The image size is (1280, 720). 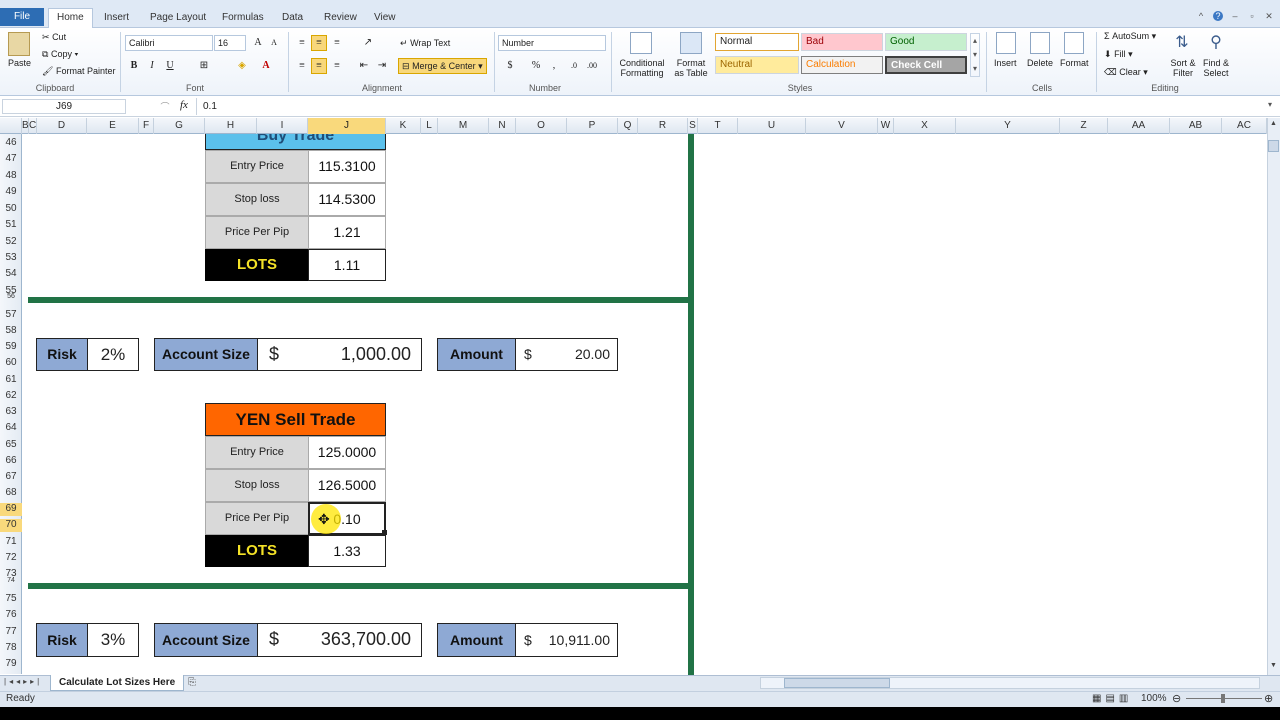 I want to click on sheet-tab-active: Calculate Lot Sizes Here, so click(x=117, y=683).